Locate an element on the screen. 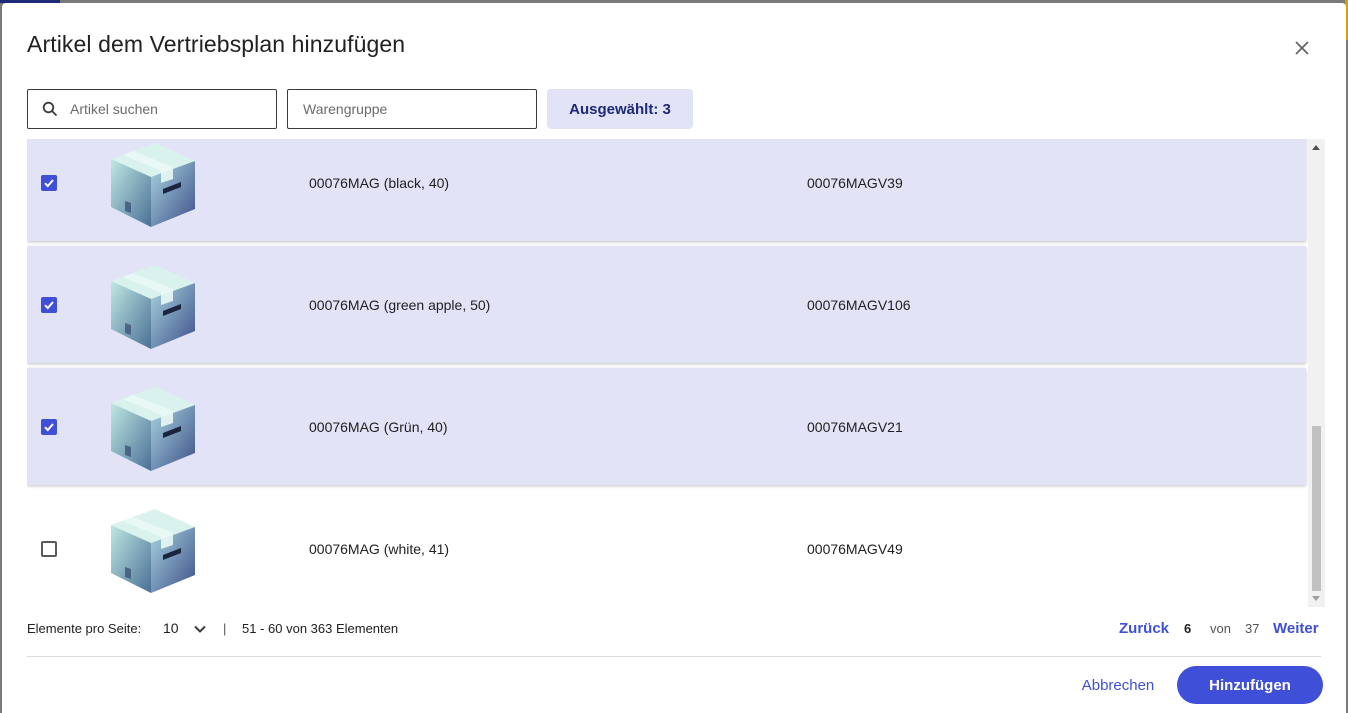 The height and width of the screenshot is (713, 1348). article-code: 00076MAGV39 is located at coordinates (855, 182).